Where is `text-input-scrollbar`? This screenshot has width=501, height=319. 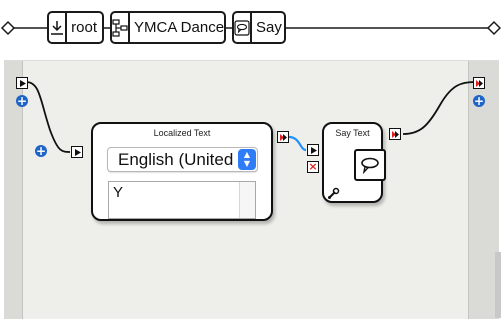 text-input-scrollbar is located at coordinates (247, 200).